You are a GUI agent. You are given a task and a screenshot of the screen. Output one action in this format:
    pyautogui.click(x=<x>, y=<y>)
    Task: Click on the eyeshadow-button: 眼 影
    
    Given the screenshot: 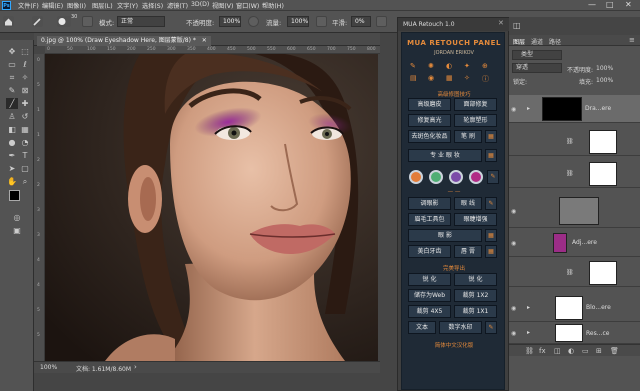 What is the action you would take?
    pyautogui.click(x=445, y=235)
    